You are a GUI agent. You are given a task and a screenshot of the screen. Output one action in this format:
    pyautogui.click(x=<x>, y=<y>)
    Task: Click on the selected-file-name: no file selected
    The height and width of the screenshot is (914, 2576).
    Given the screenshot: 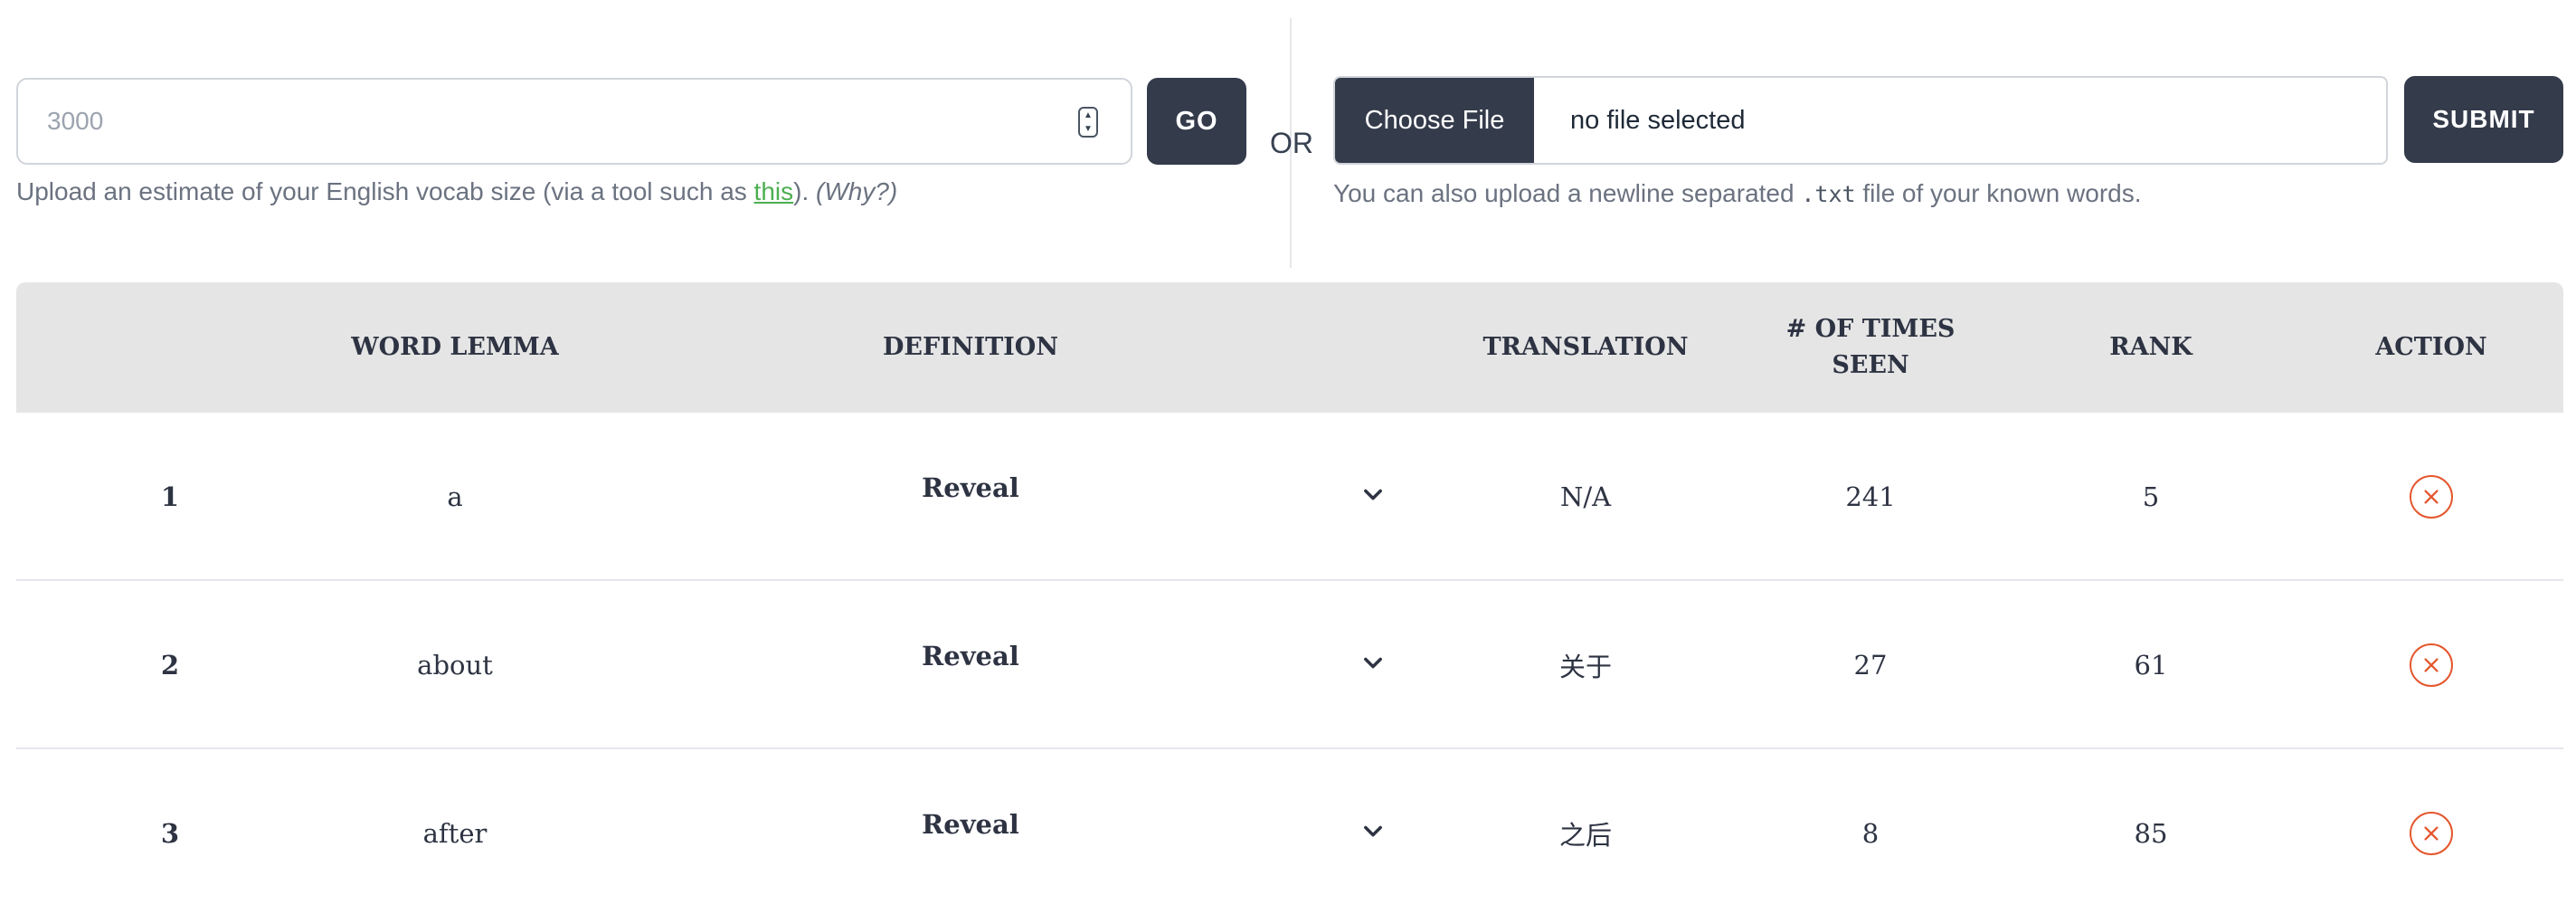 What is the action you would take?
    pyautogui.click(x=1658, y=120)
    